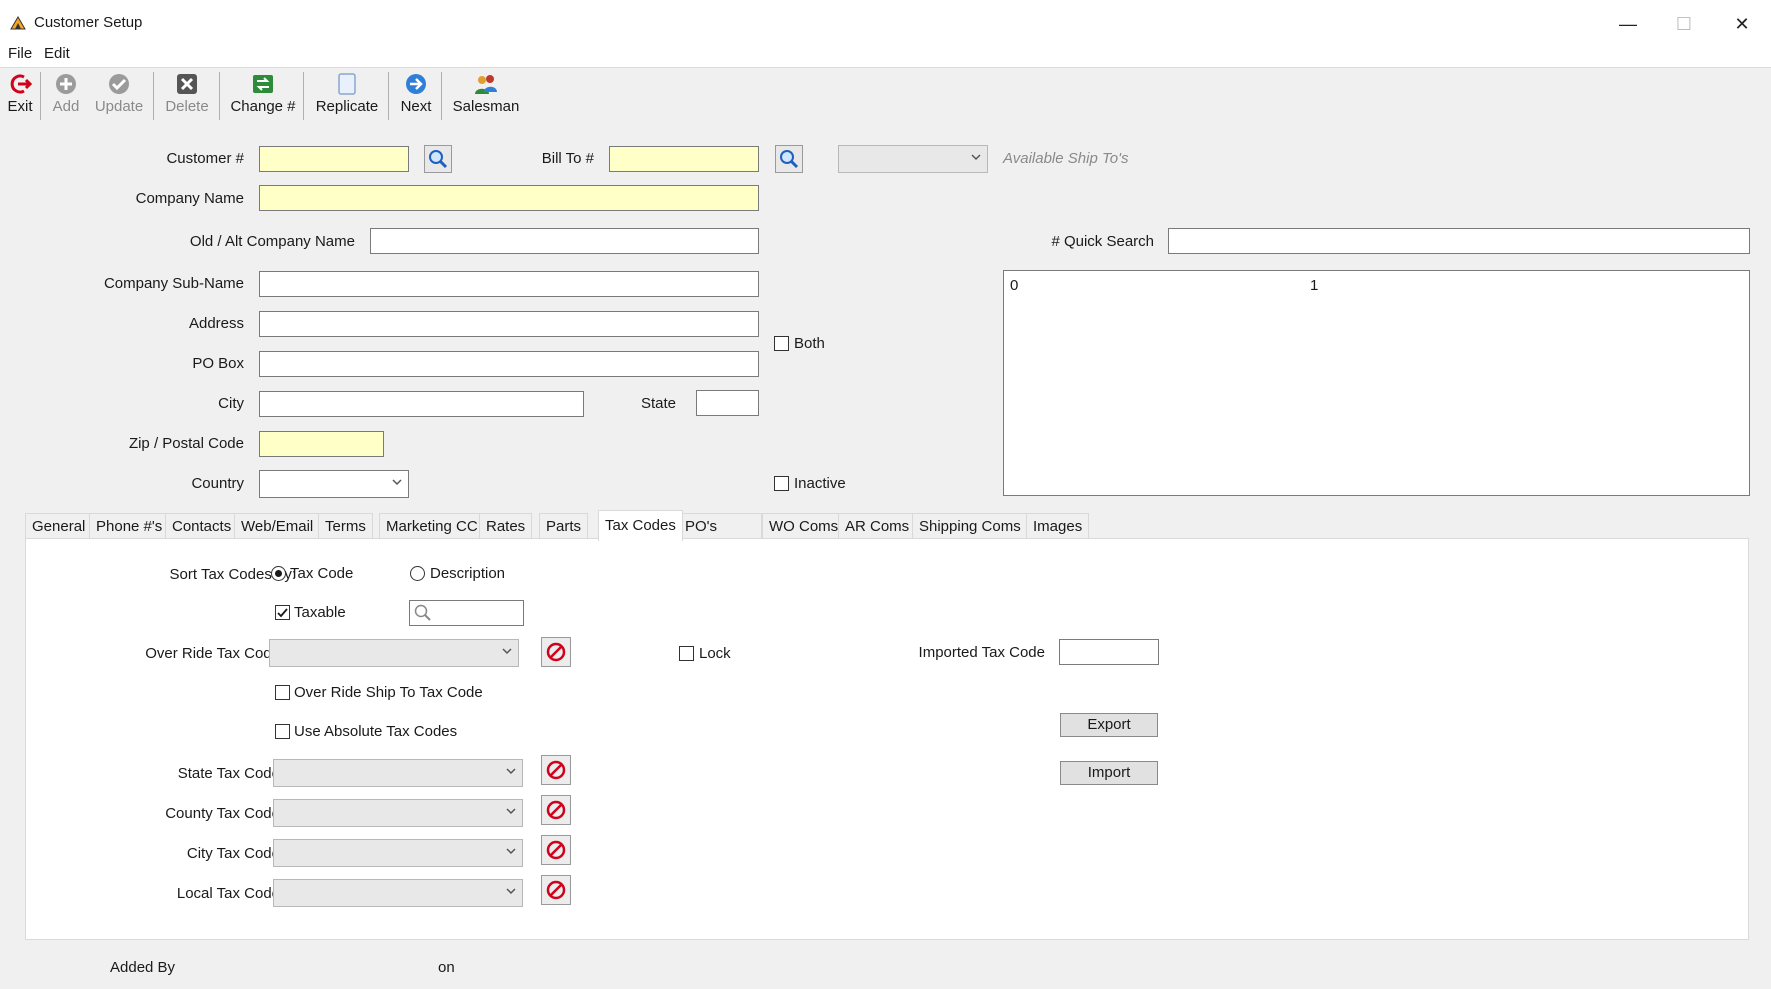 The image size is (1771, 989). I want to click on city-input, so click(421, 404).